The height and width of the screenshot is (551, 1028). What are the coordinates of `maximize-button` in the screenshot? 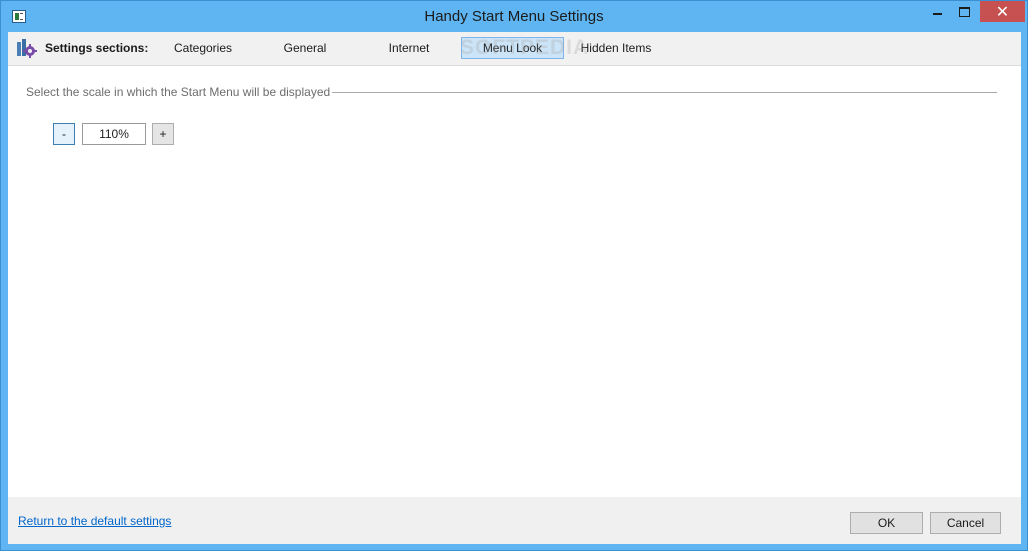 It's located at (964, 11).